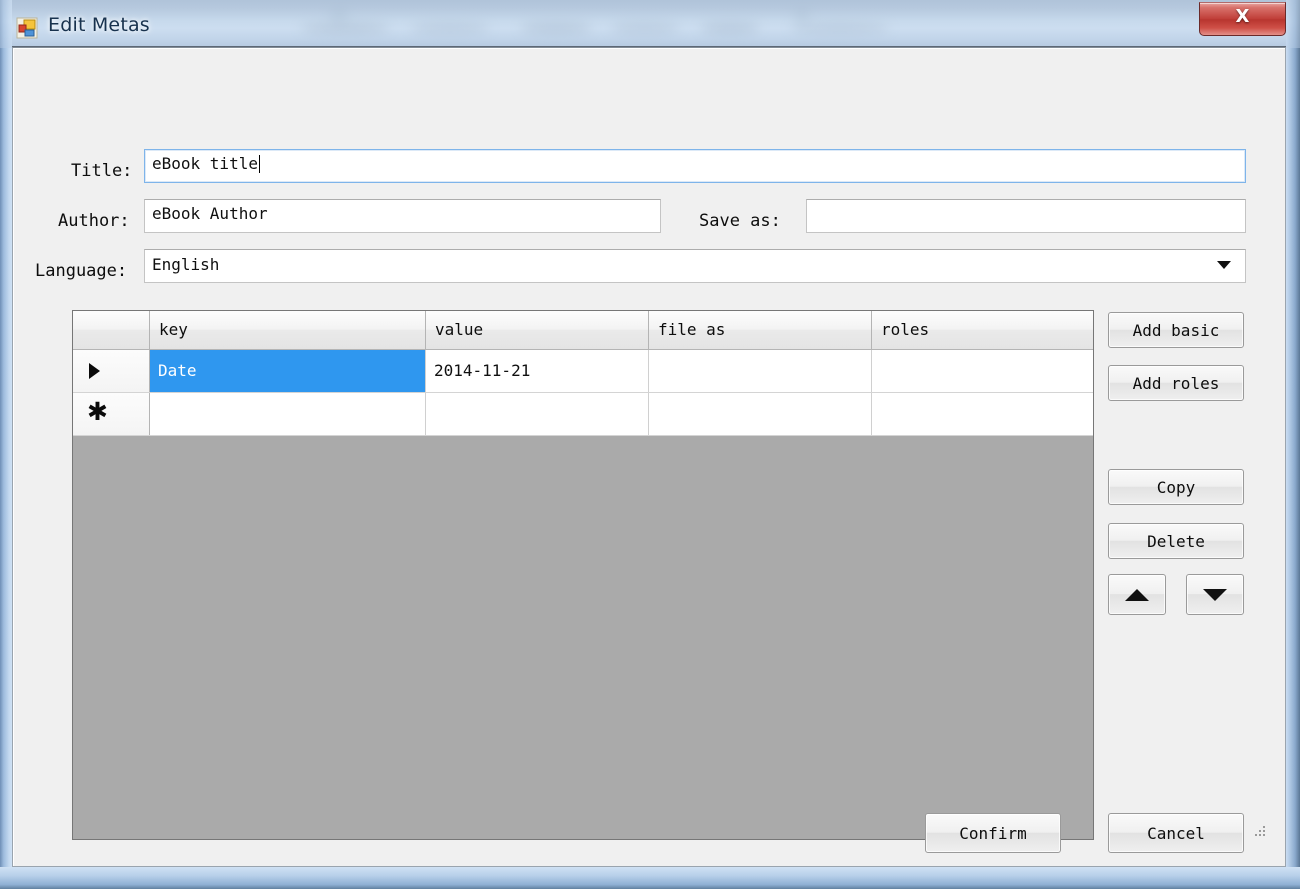  I want to click on current-row-arrow-icon, so click(94, 371).